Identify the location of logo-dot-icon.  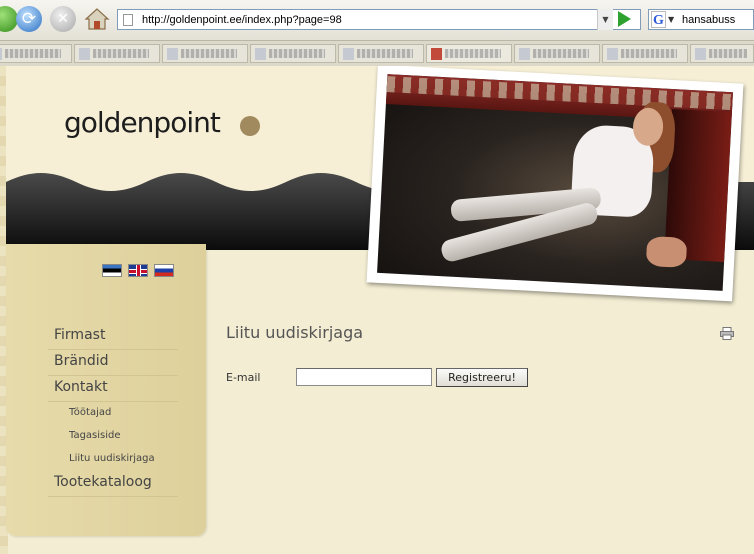
(250, 126).